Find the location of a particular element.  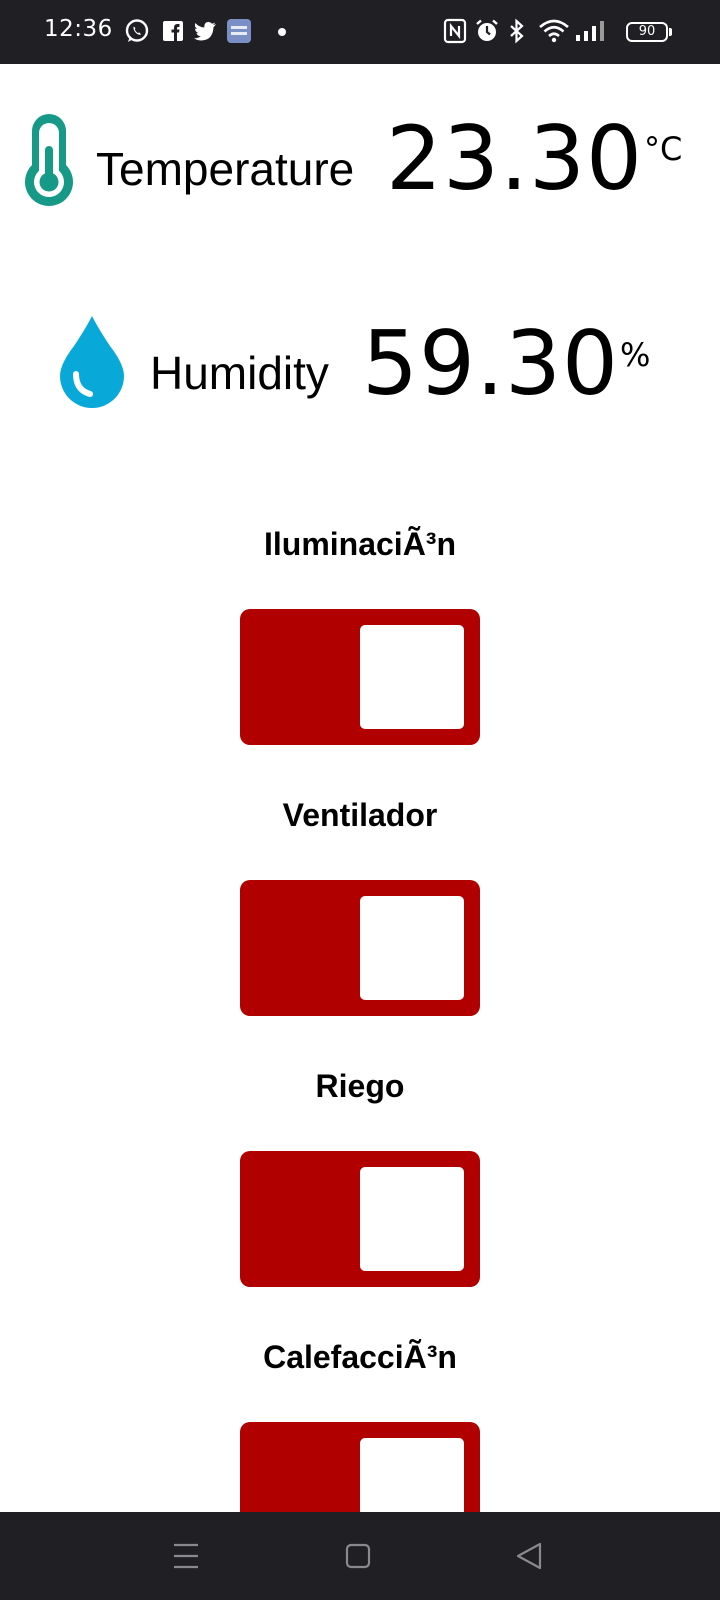

thermometer-icon is located at coordinates (49, 160).